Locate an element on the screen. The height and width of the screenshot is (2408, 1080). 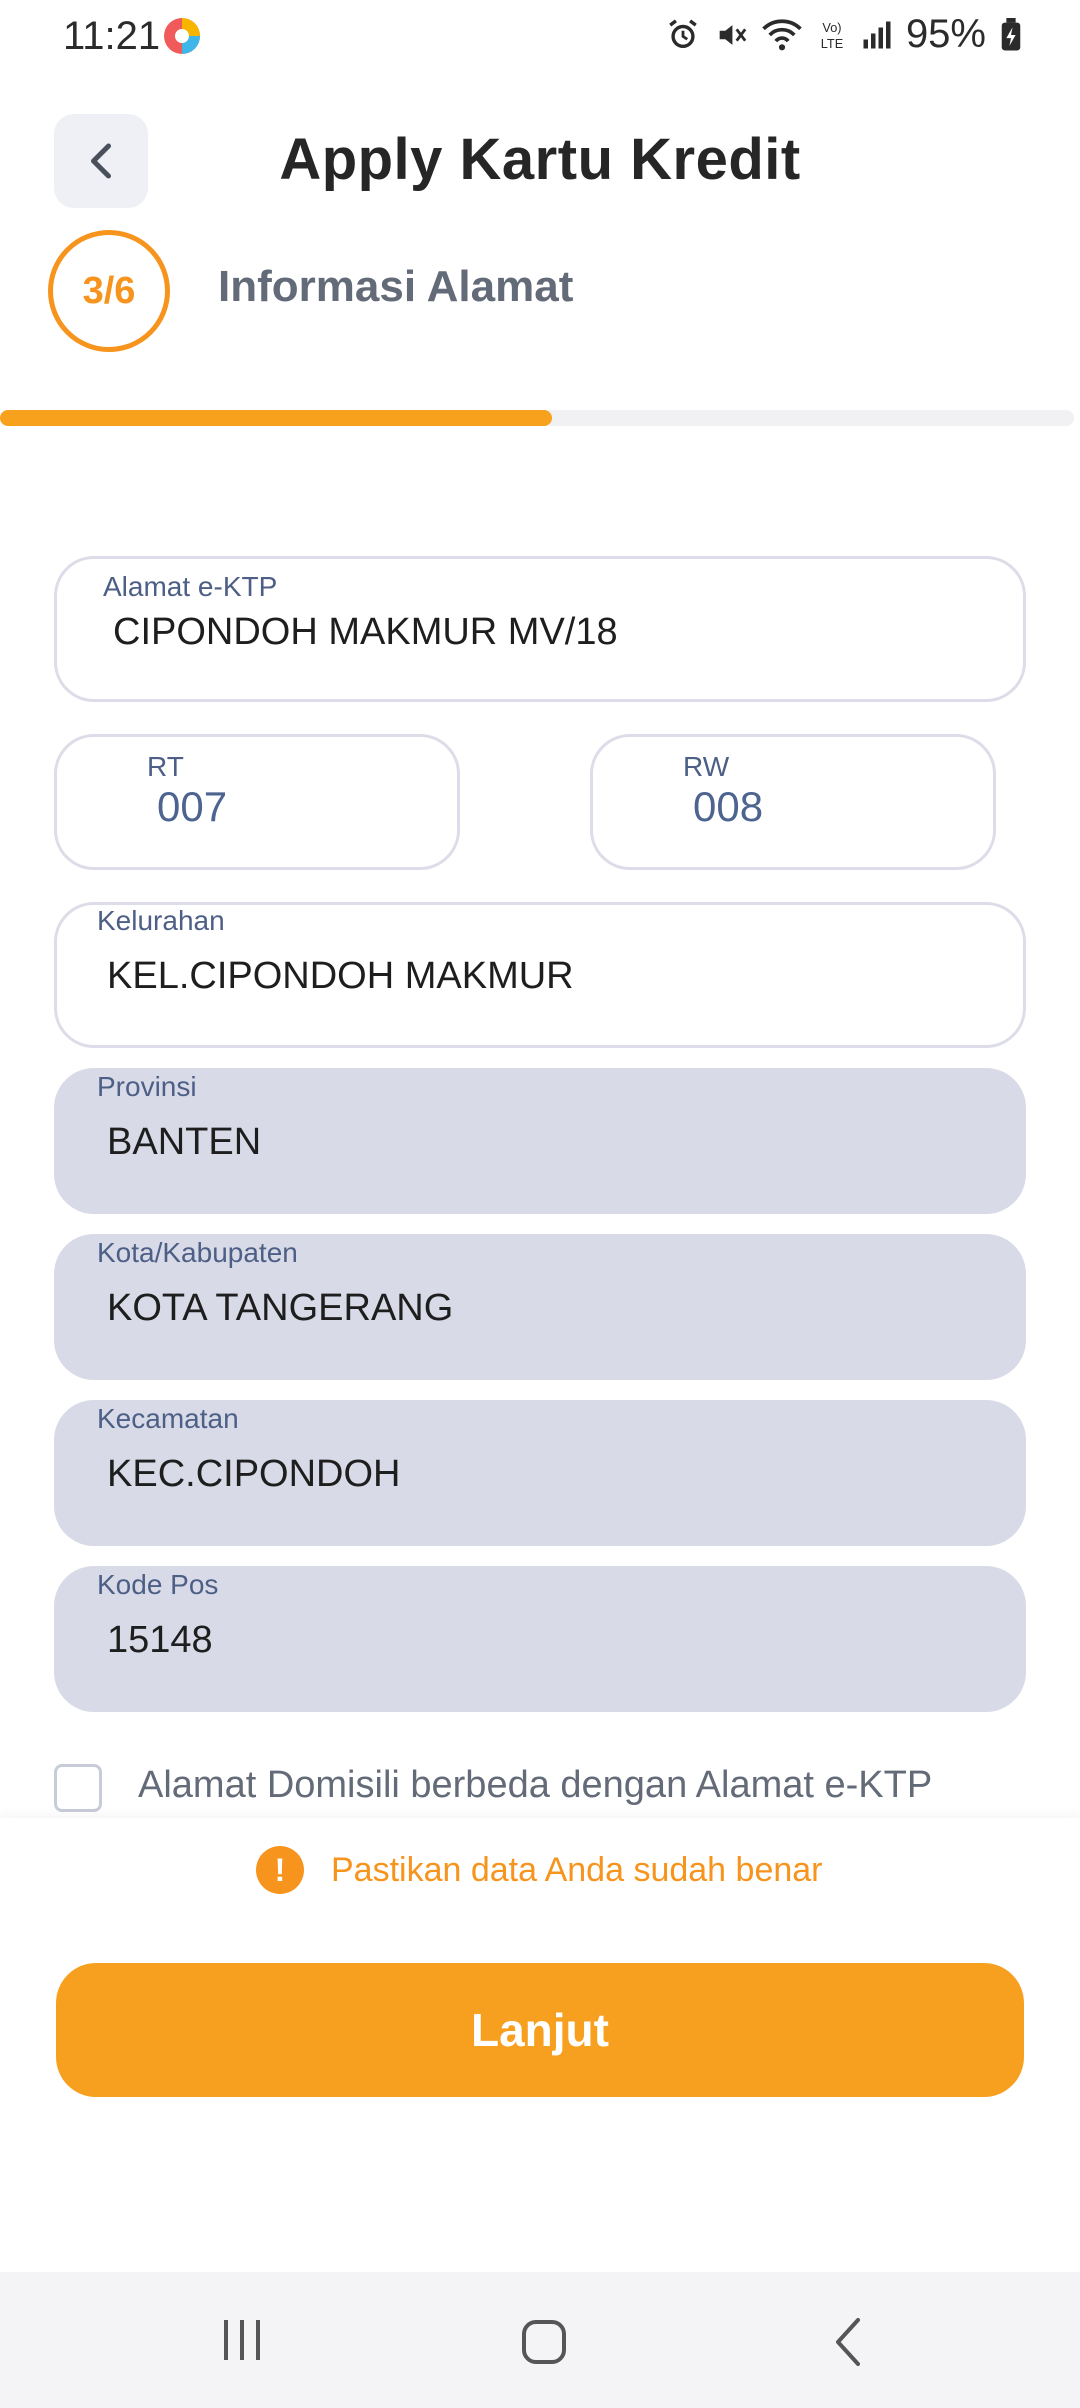
page-title: Apply Kartu Kredit is located at coordinates (540, 159).